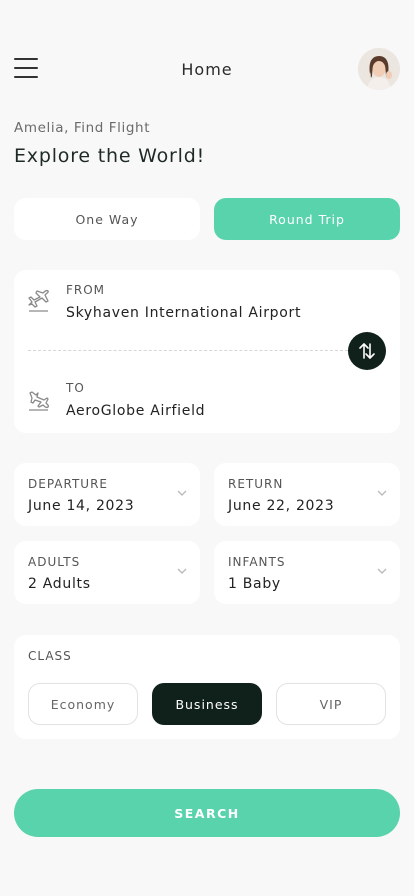  Describe the element at coordinates (38, 300) in the screenshot. I see `plane-takeoff-icon` at that location.